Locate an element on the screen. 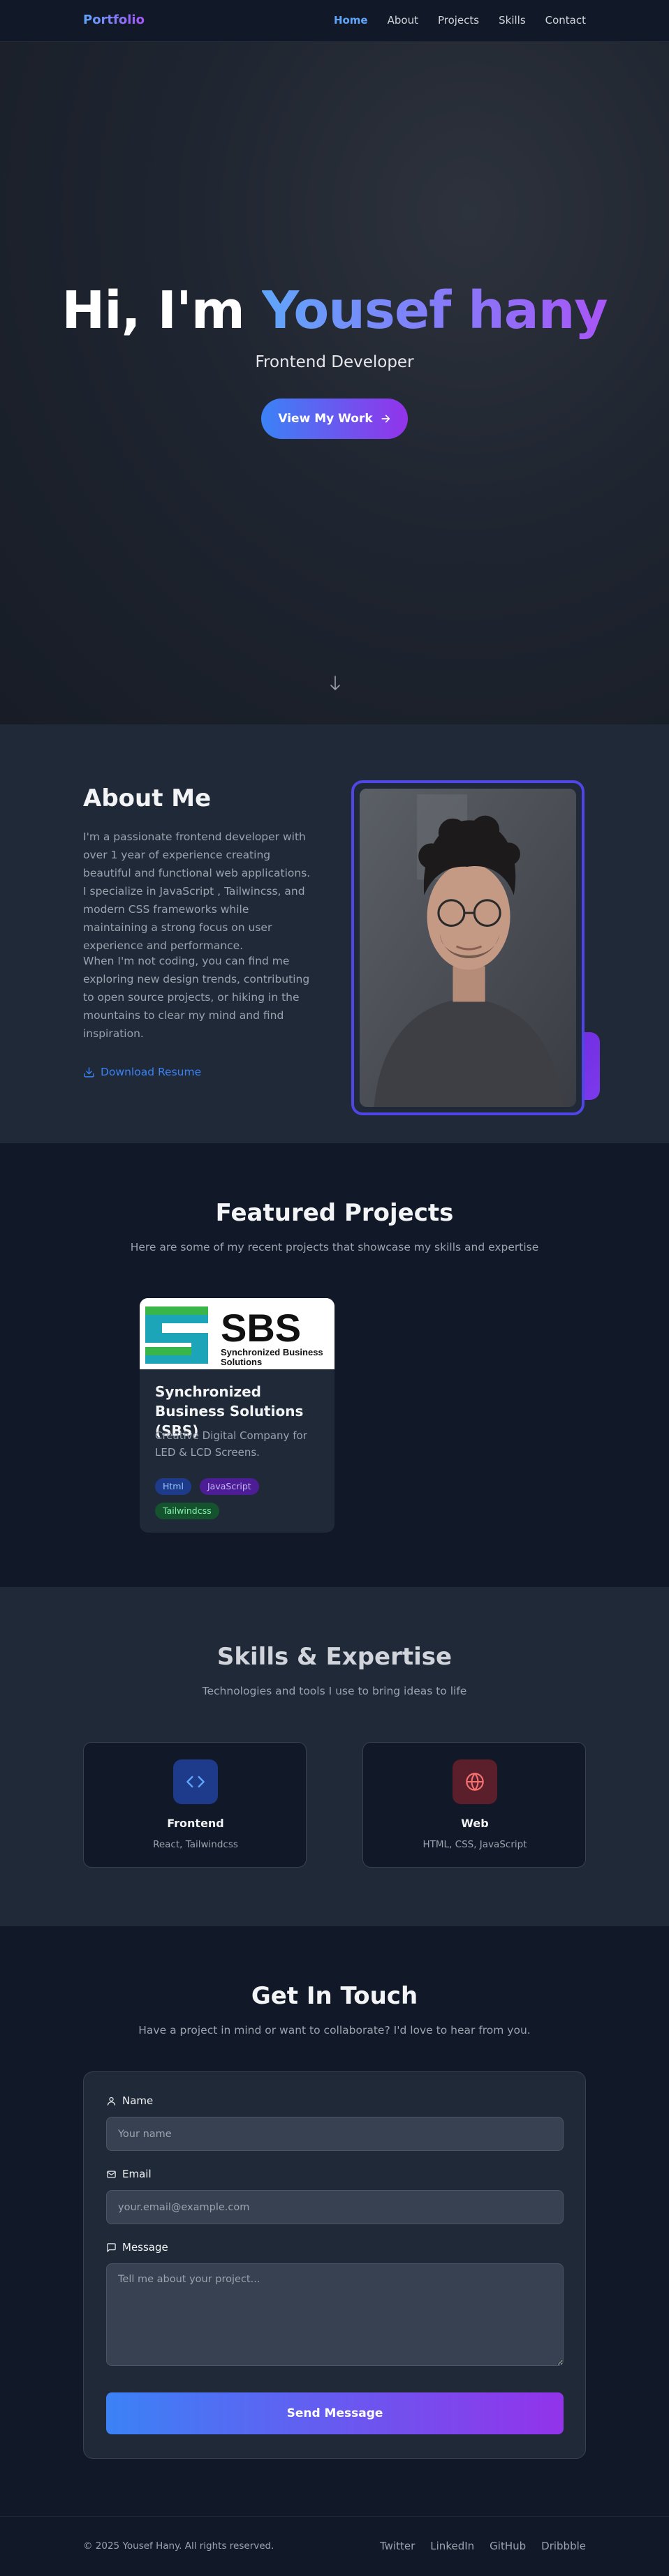  skill-description: React, Tailwindcss is located at coordinates (195, 1845).